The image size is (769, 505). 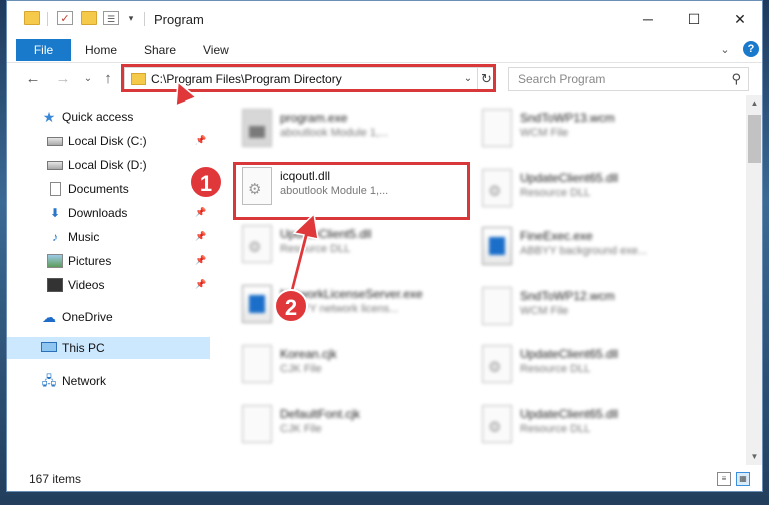 I want to click on file-name: program.exe, so click(x=314, y=118).